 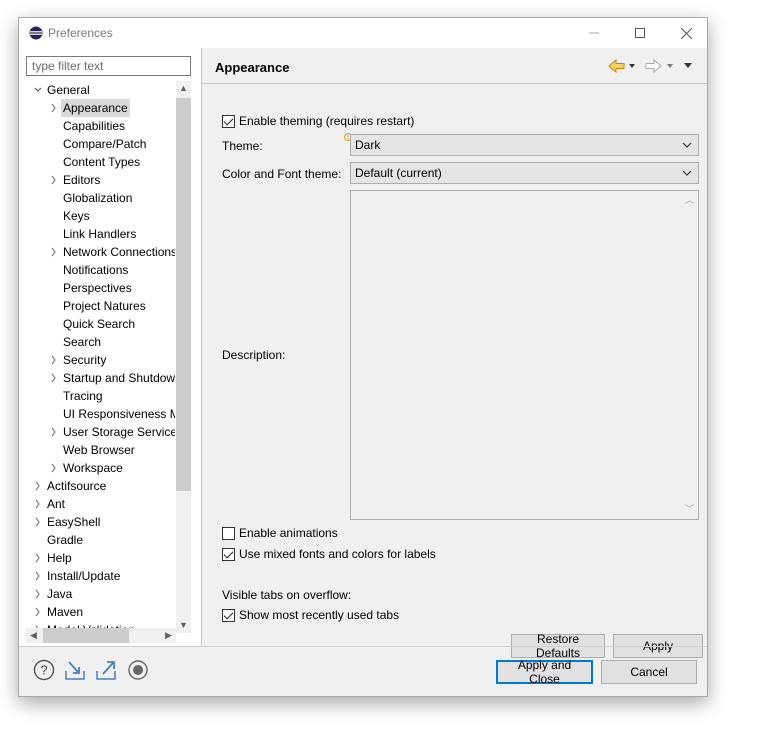 I want to click on tree-item: Install/Update, so click(x=97, y=576).